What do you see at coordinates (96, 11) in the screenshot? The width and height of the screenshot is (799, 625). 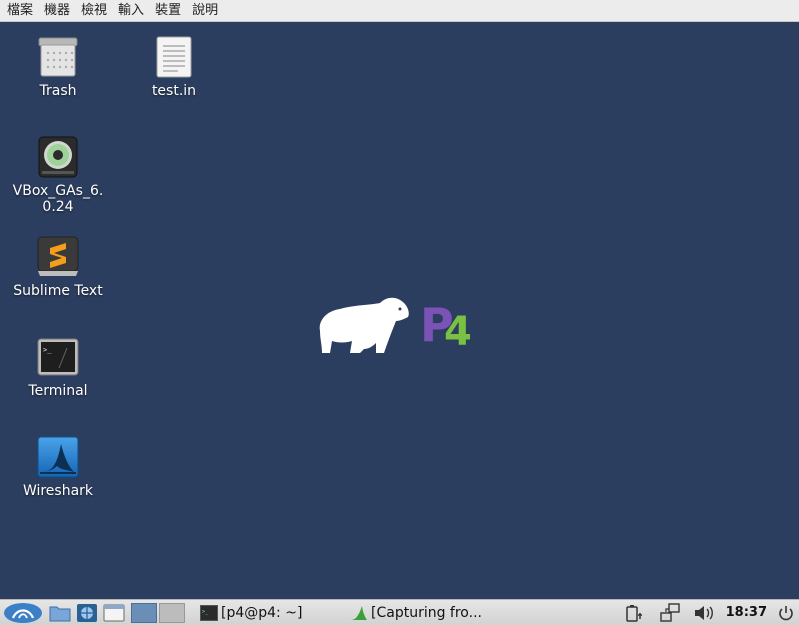 I see `menu-view: 檢視` at bounding box center [96, 11].